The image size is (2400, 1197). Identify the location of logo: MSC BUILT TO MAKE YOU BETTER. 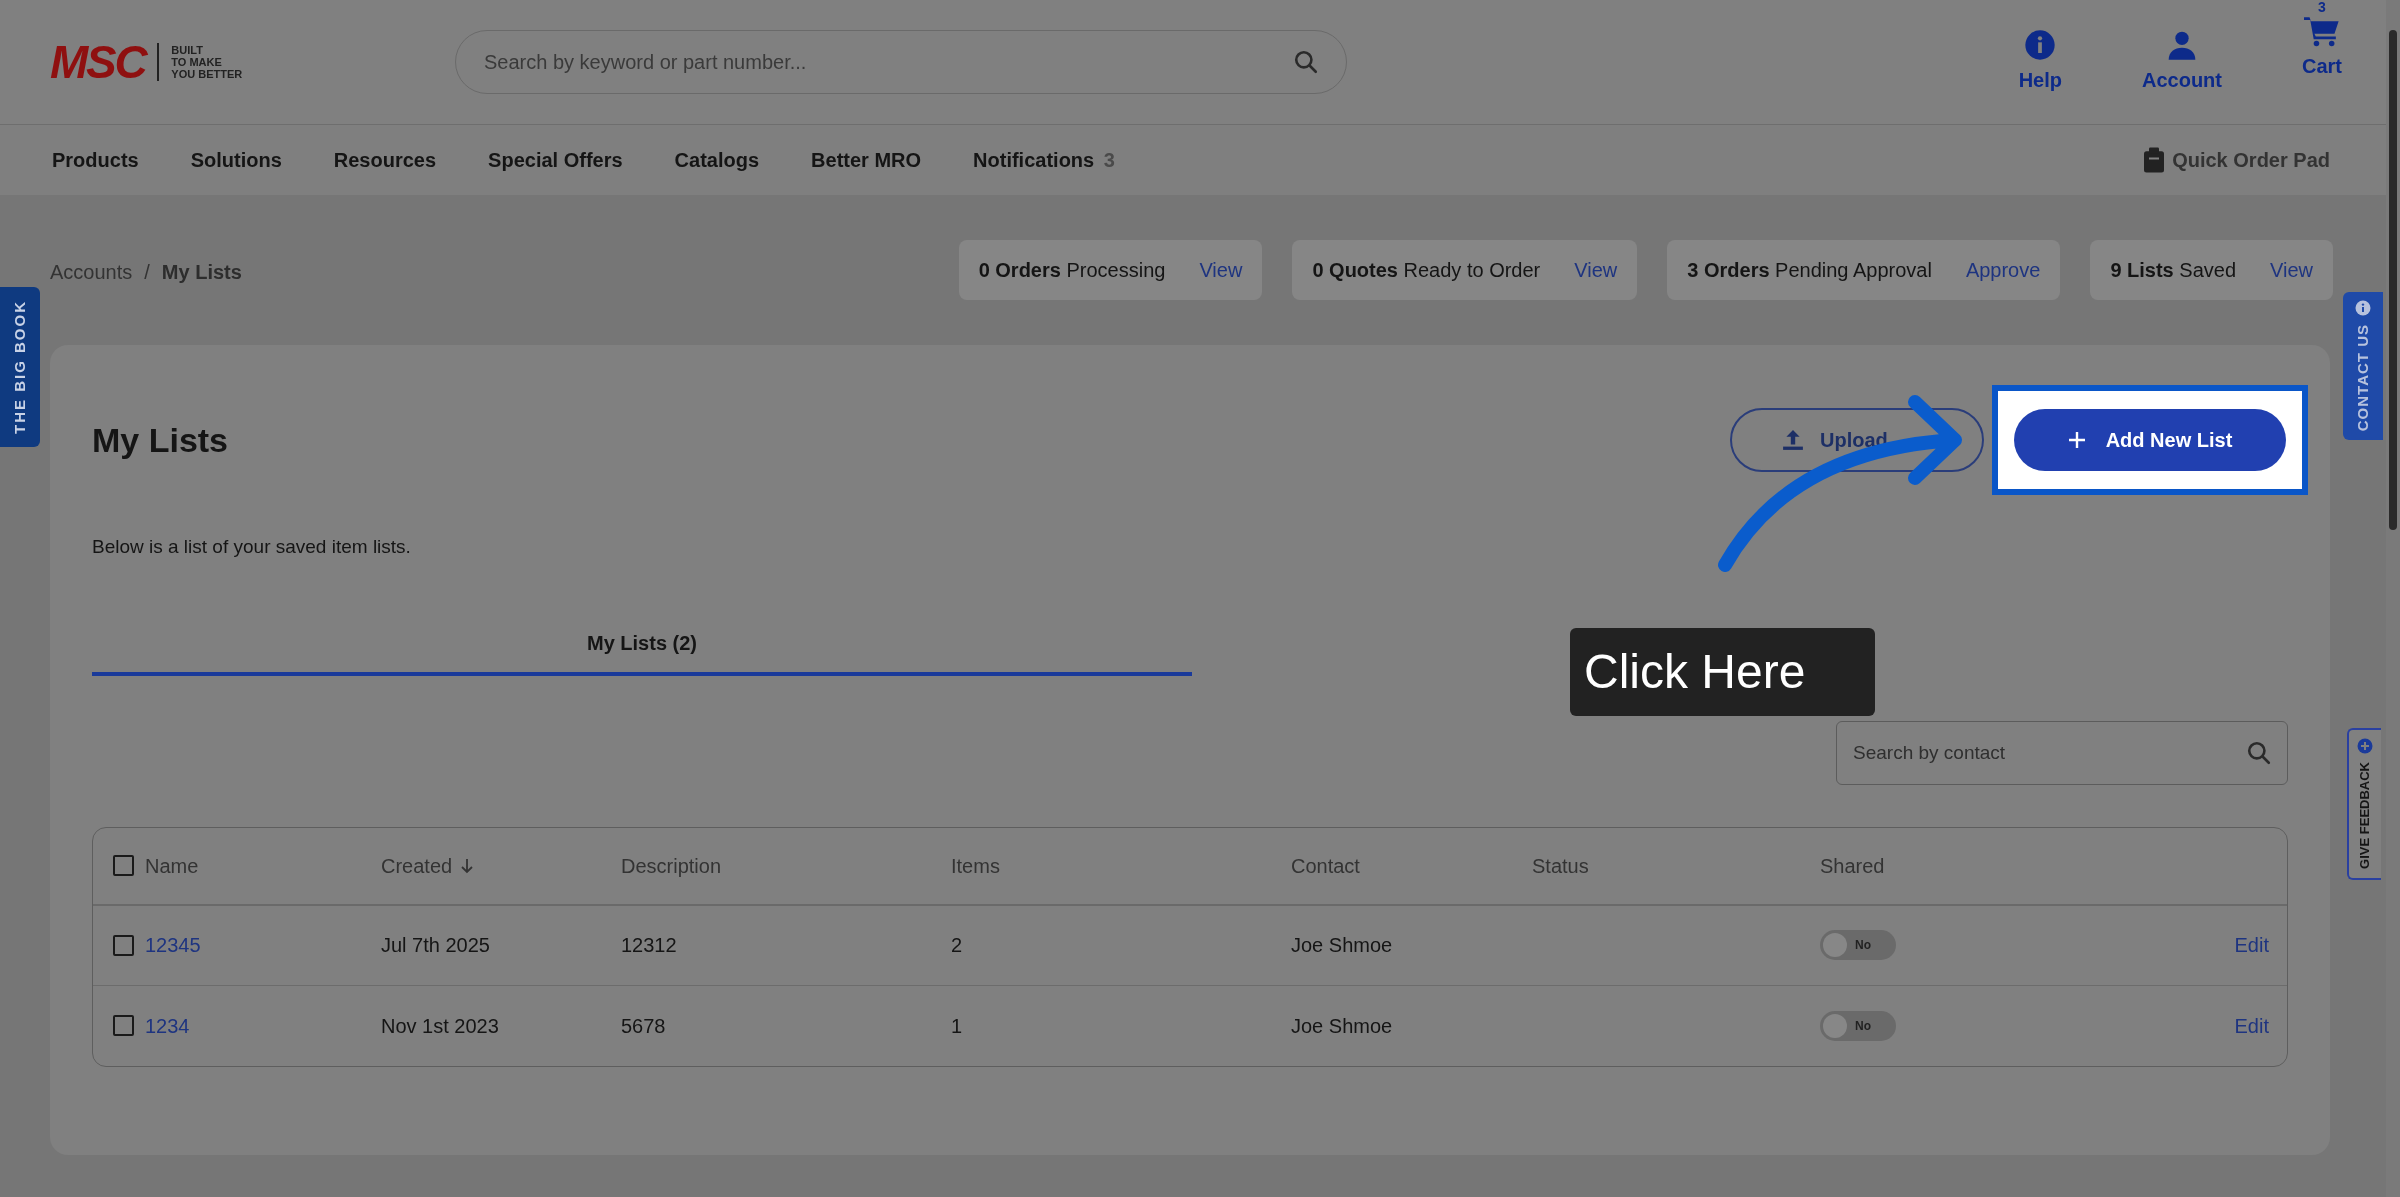
(180, 62).